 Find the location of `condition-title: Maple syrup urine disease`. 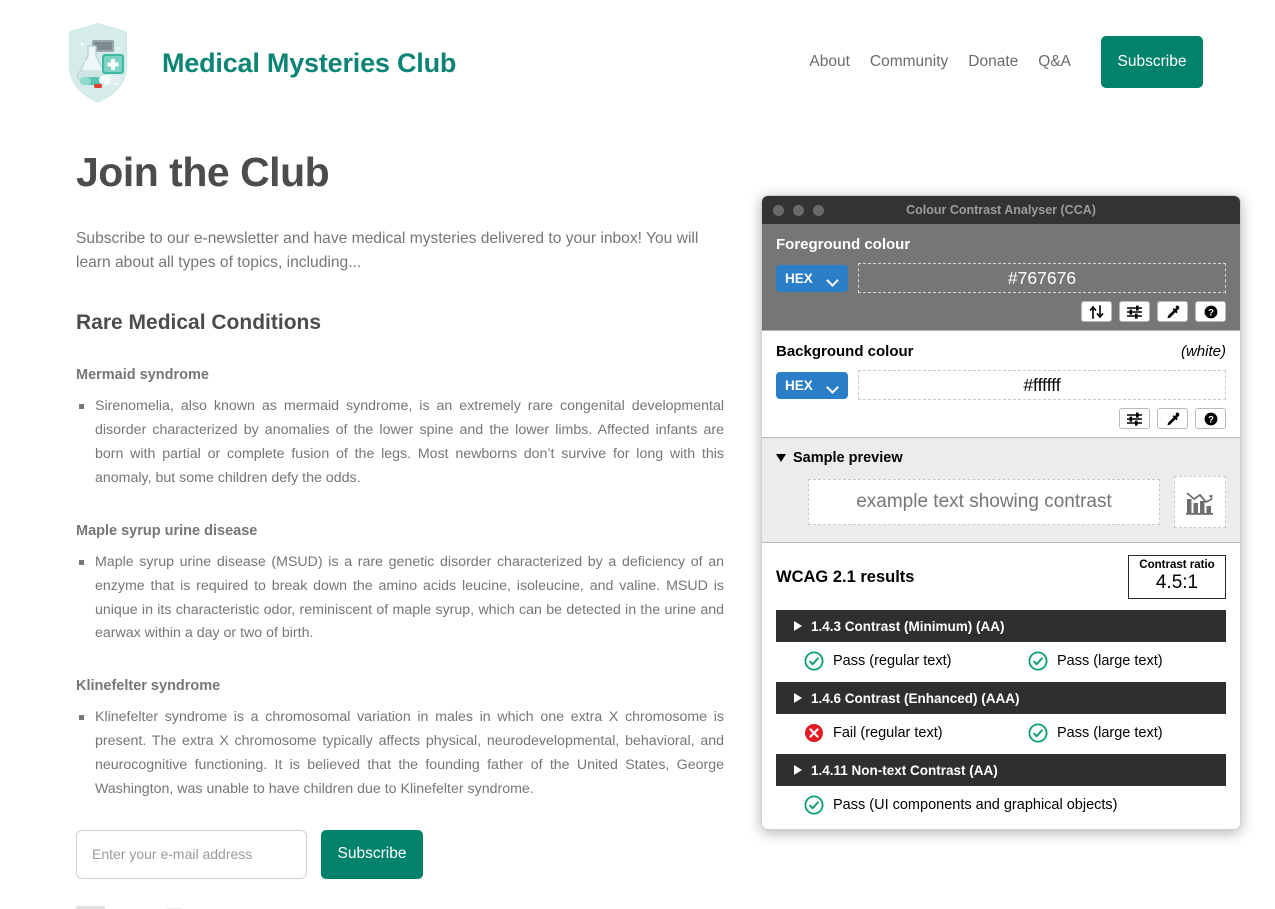

condition-title: Maple syrup urine disease is located at coordinates (167, 530).